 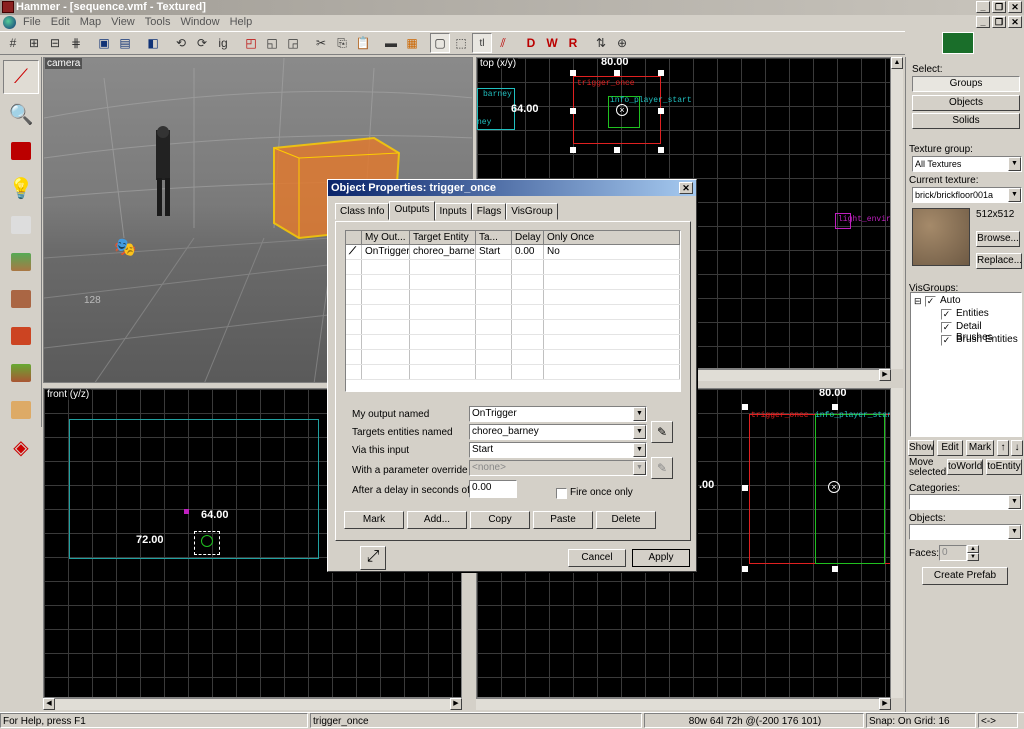 What do you see at coordinates (897, 213) in the screenshot?
I see `top-view-vscroll: ▲` at bounding box center [897, 213].